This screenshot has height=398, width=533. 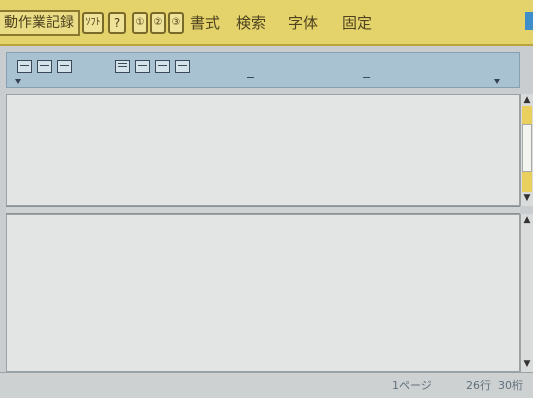 I want to click on window-corner-marker, so click(x=529, y=21).